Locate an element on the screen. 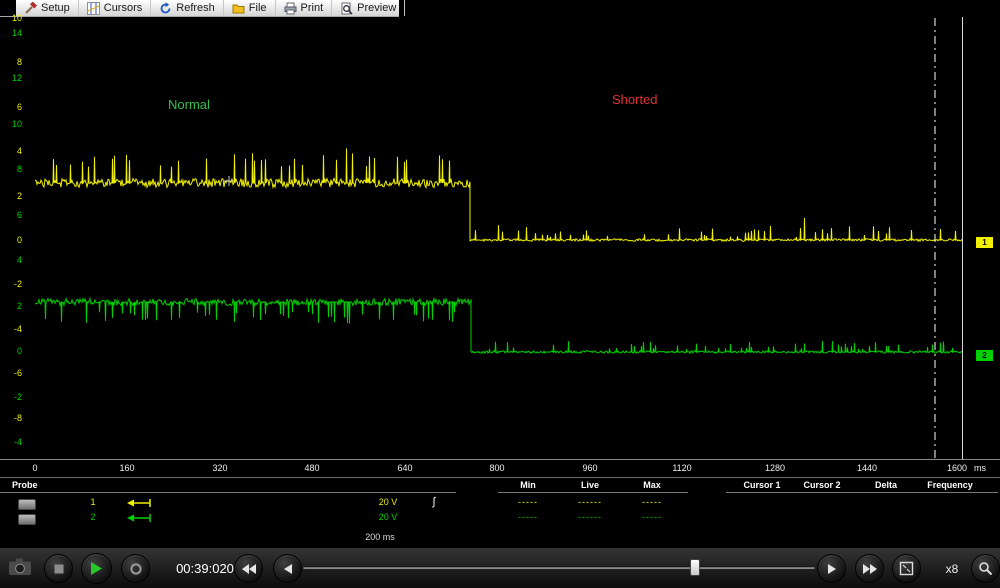 This screenshot has height=588, width=1000. channel-1-probe-icon is located at coordinates (139, 503).